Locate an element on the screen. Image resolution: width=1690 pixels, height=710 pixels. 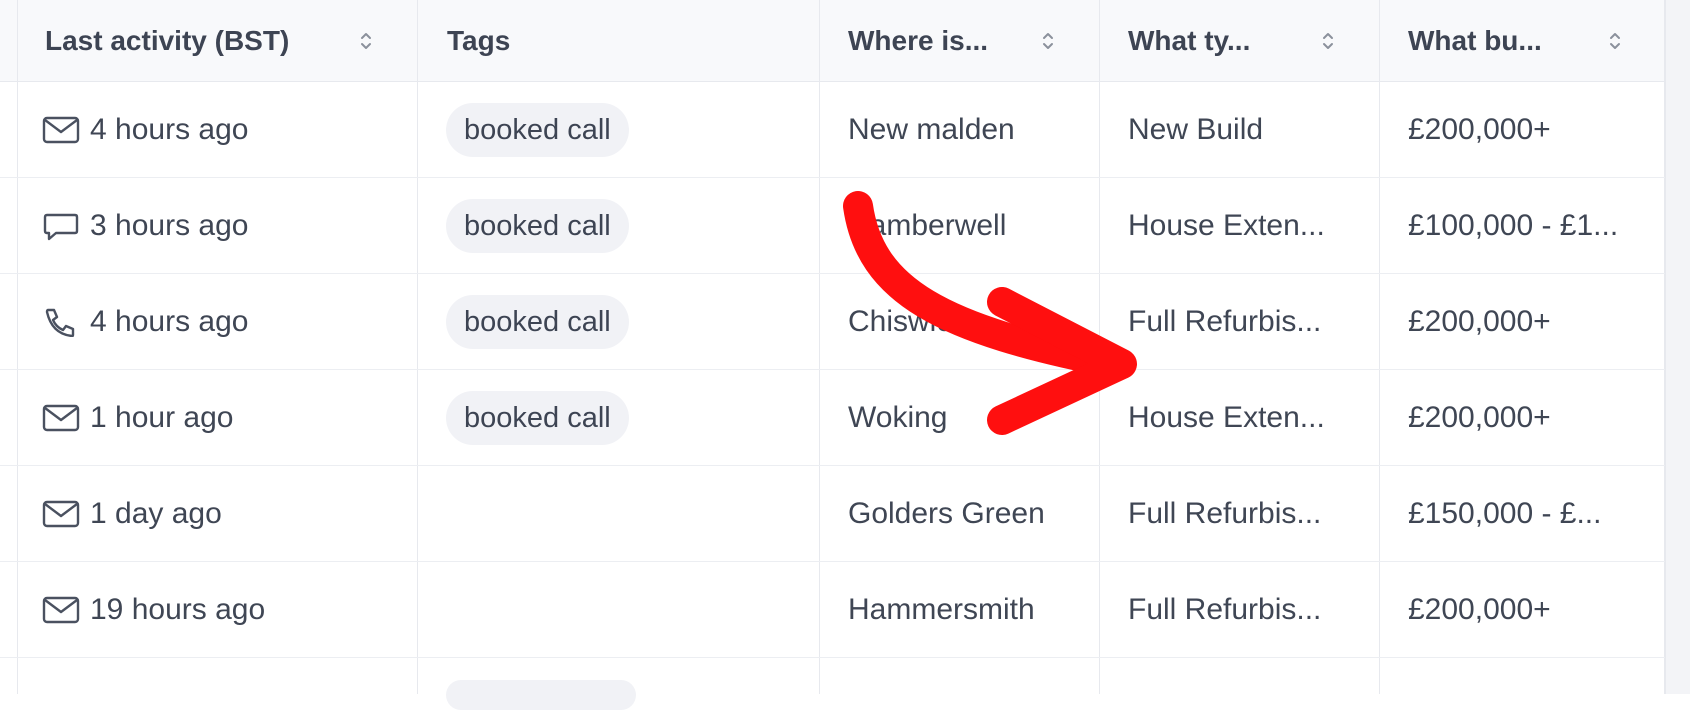
chat-icon is located at coordinates (61, 227).